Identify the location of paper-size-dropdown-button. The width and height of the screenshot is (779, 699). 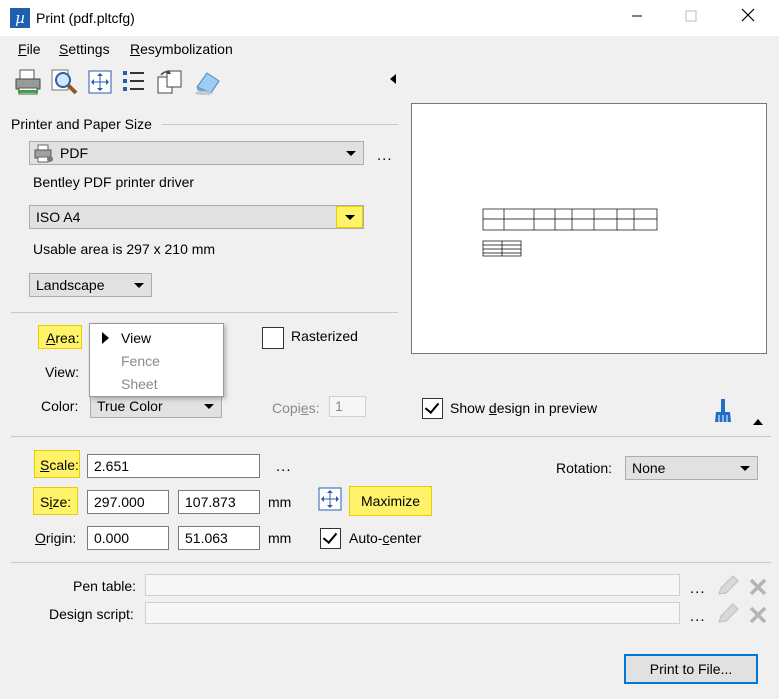
(349, 217).